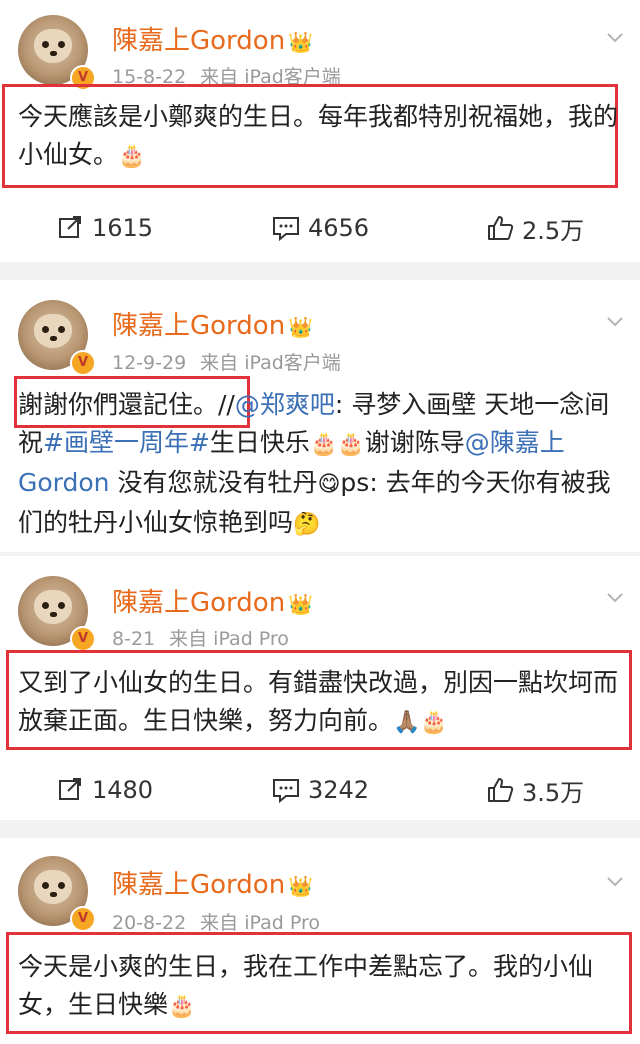  What do you see at coordinates (329, 484) in the screenshot?
I see `yum-emoji: 😋` at bounding box center [329, 484].